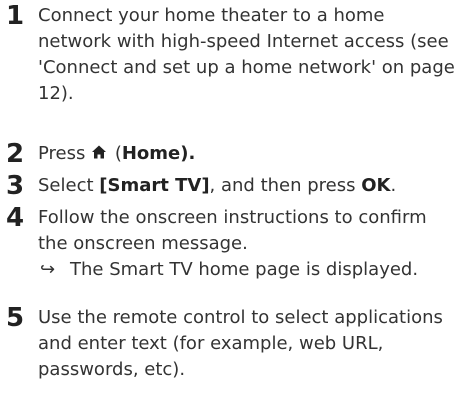 The width and height of the screenshot is (461, 401). What do you see at coordinates (99, 152) in the screenshot?
I see `home-icon` at bounding box center [99, 152].